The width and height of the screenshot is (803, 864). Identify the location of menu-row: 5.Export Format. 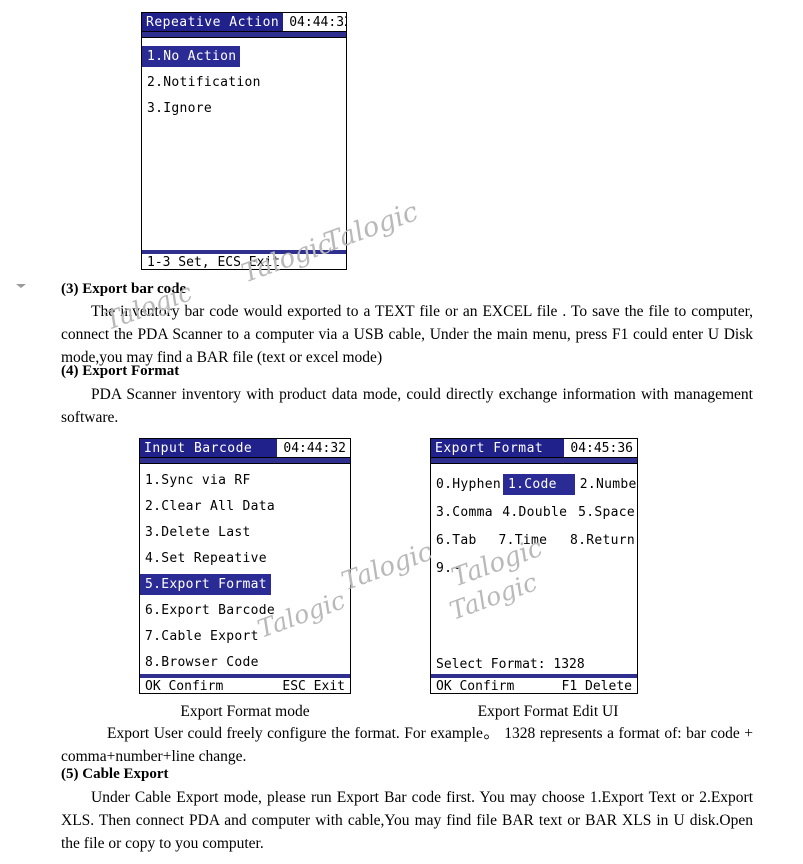
(245, 587).